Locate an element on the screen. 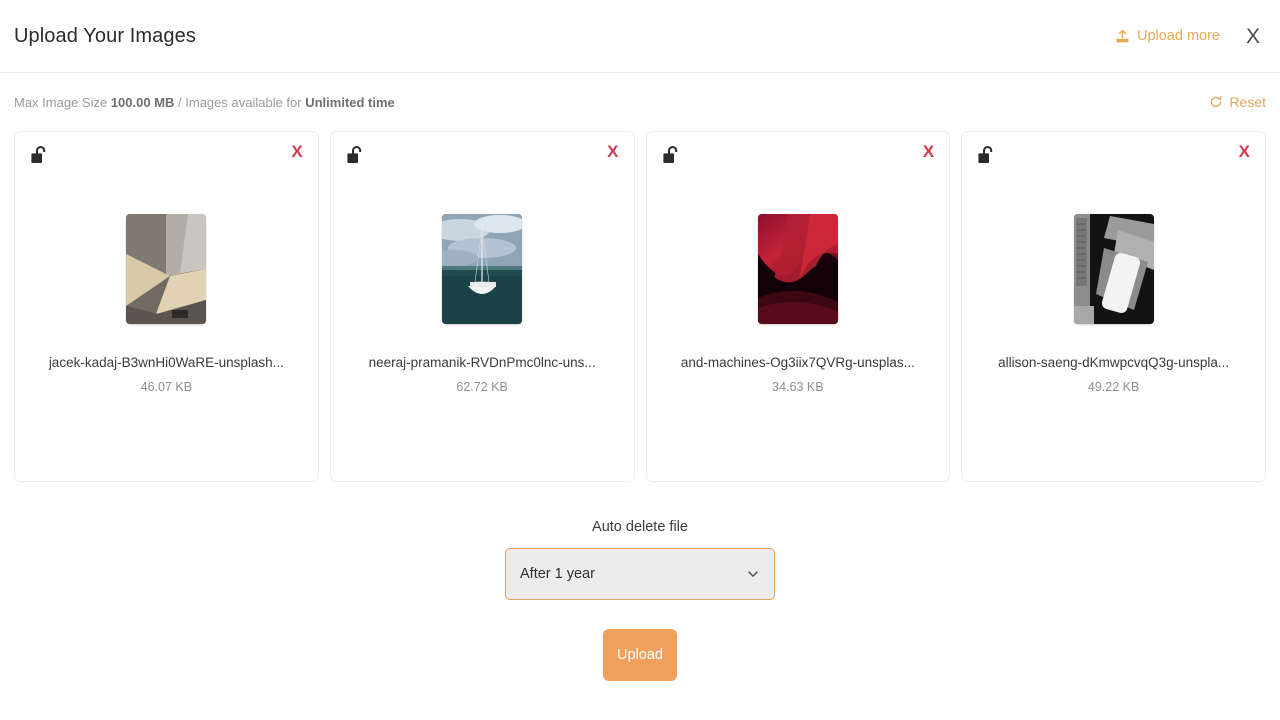 Image resolution: width=1280 pixels, height=720 pixels. reset-button: Reset is located at coordinates (1237, 102).